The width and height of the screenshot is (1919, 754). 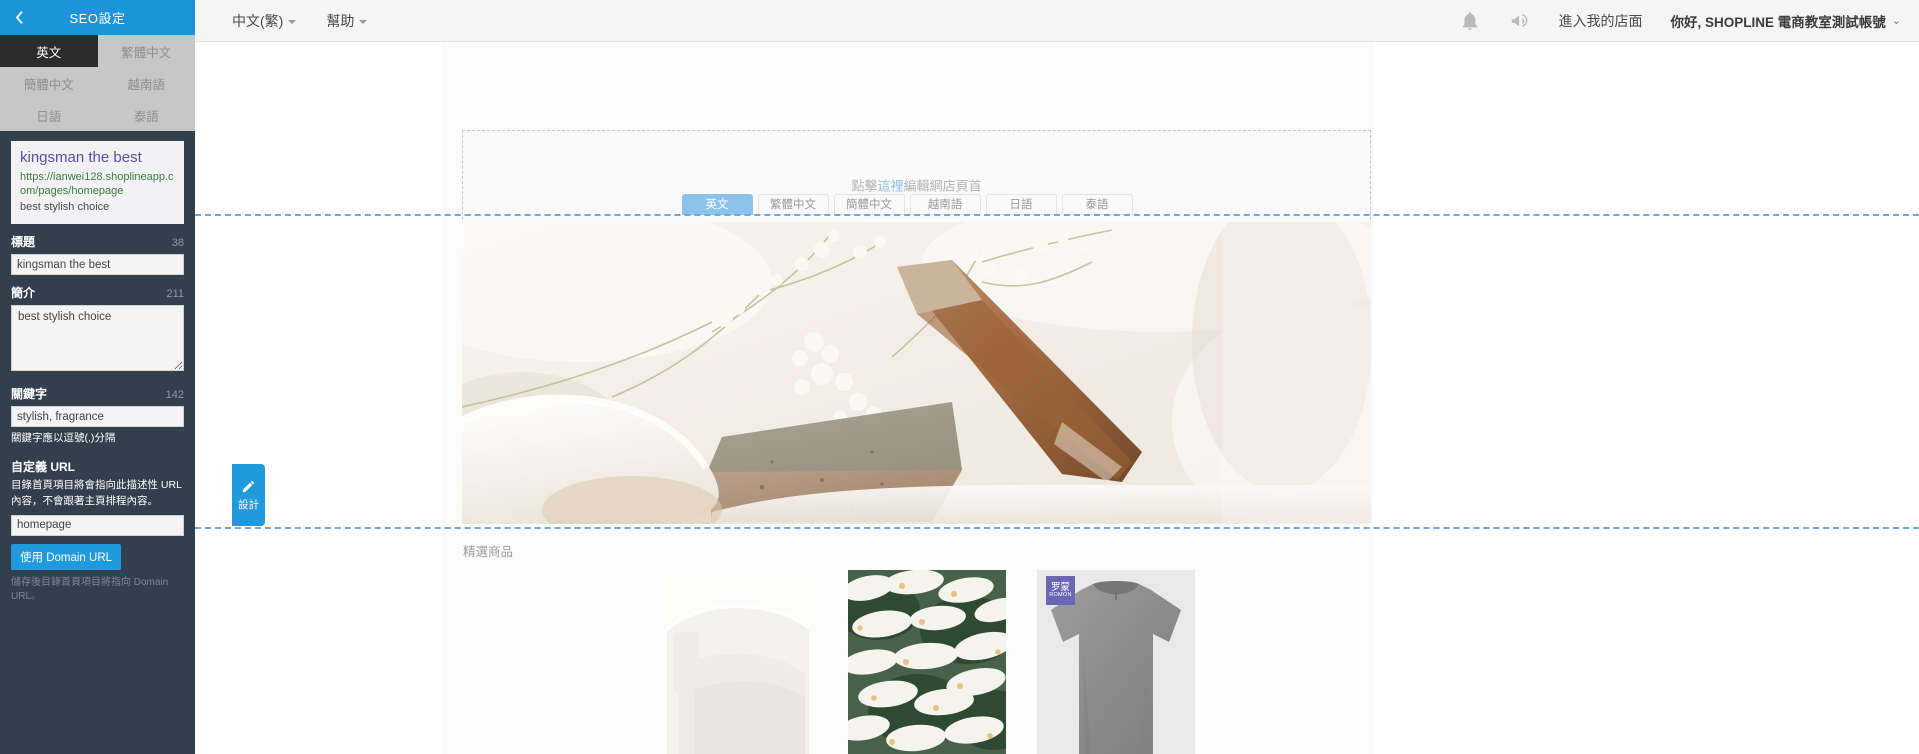 I want to click on dropzone-link: 這裡, so click(x=890, y=186).